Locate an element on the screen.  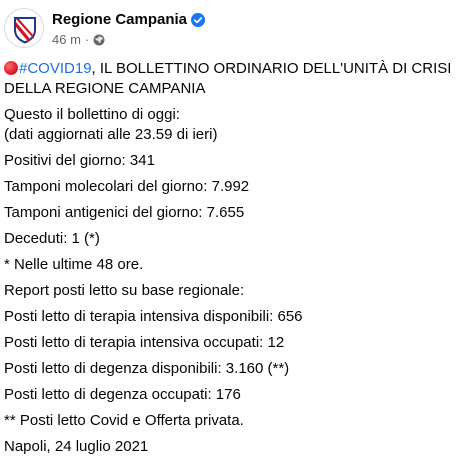
footnote-line: ** Posti letto Covid e Offerta privata. is located at coordinates (124, 420).